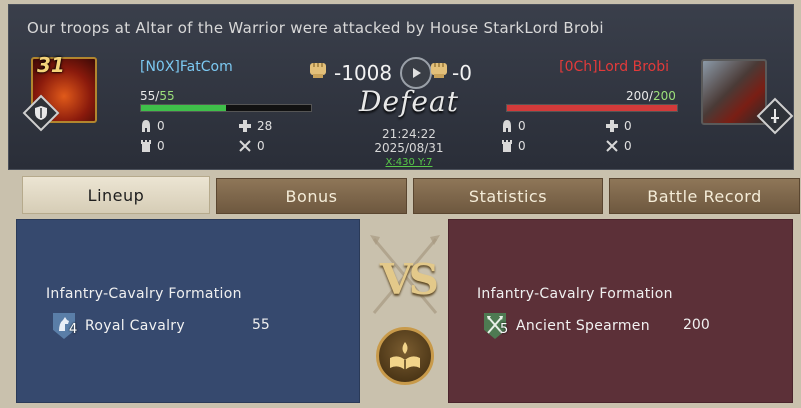  I want to click on enemy-stat-d-value: 0, so click(628, 146).